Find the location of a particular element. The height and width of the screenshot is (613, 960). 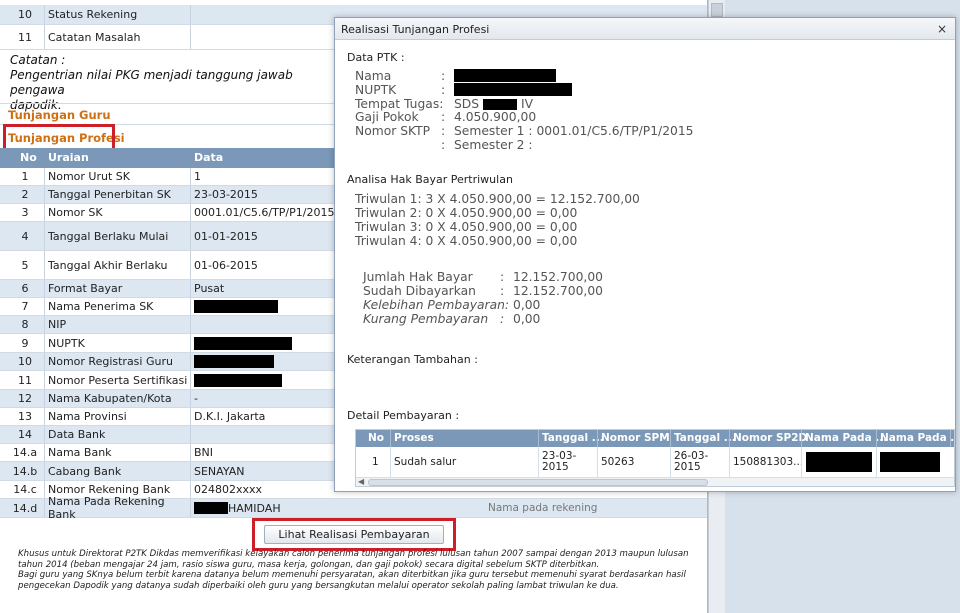

dialog-titlebar: Realisasi Tunjangan Profesi × is located at coordinates (645, 29).